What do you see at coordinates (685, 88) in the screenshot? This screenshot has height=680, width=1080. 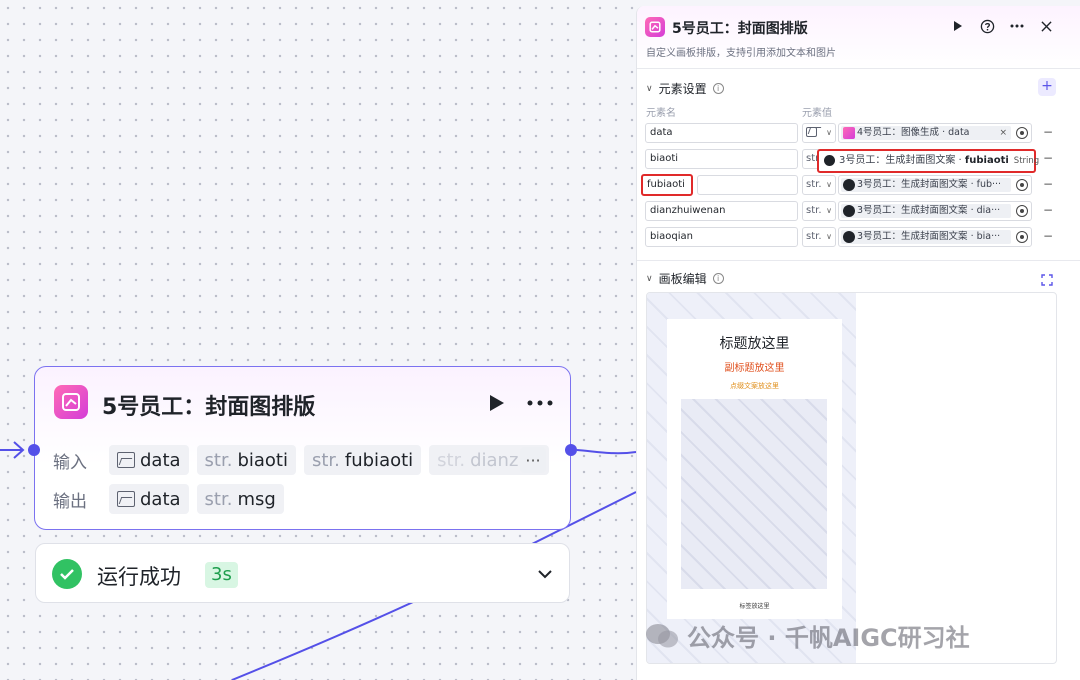 I see `element-settings-header: ∨ 元素设置 i` at bounding box center [685, 88].